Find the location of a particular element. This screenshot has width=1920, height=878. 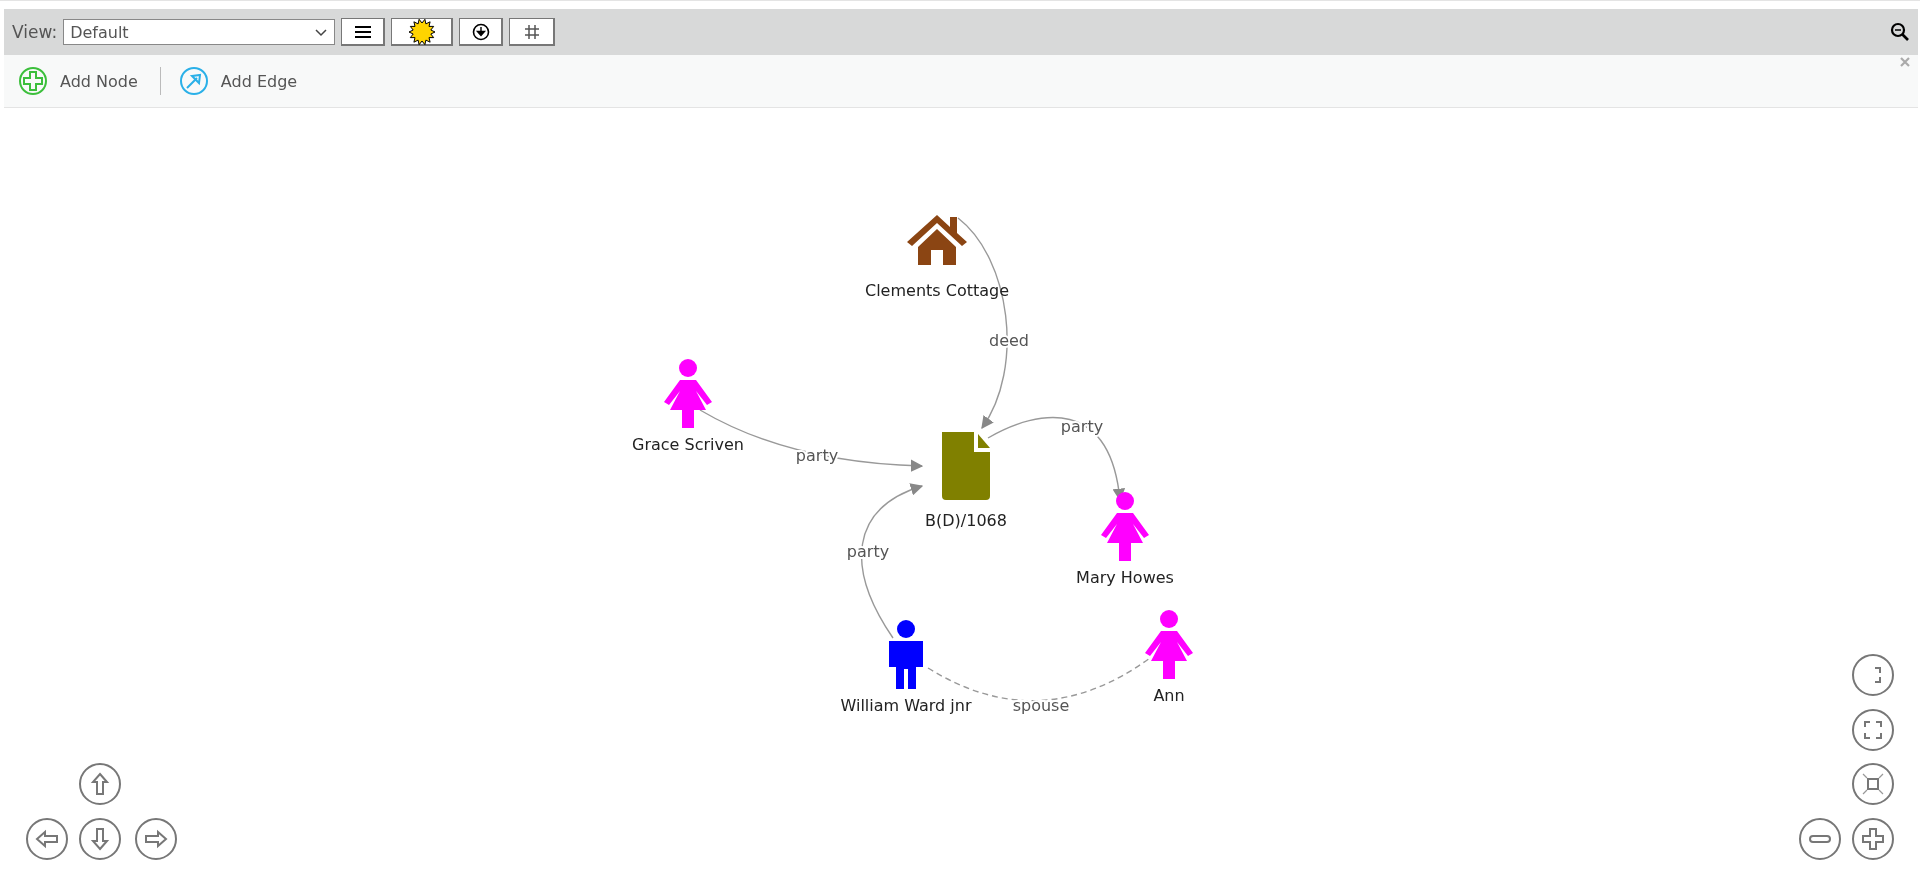

view-select: Default is located at coordinates (199, 32).